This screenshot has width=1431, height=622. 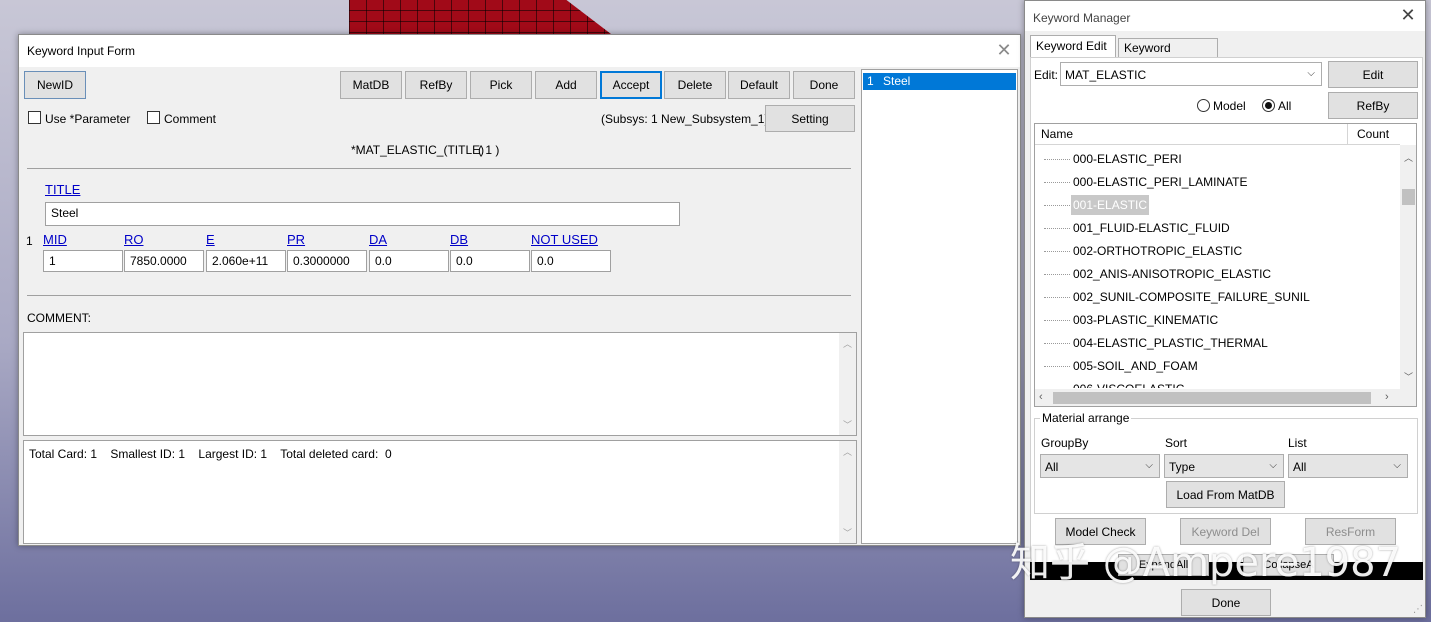 What do you see at coordinates (566, 85) in the screenshot?
I see `add-button: Add` at bounding box center [566, 85].